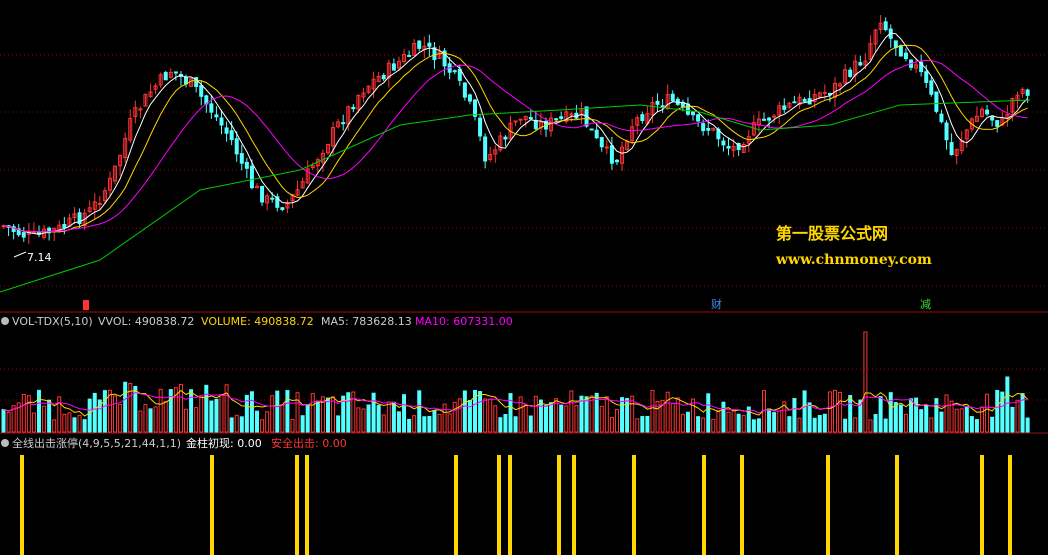 This screenshot has height=555, width=1048. I want to click on safe-attack-label: 安全出击: 0.00, so click(309, 443).